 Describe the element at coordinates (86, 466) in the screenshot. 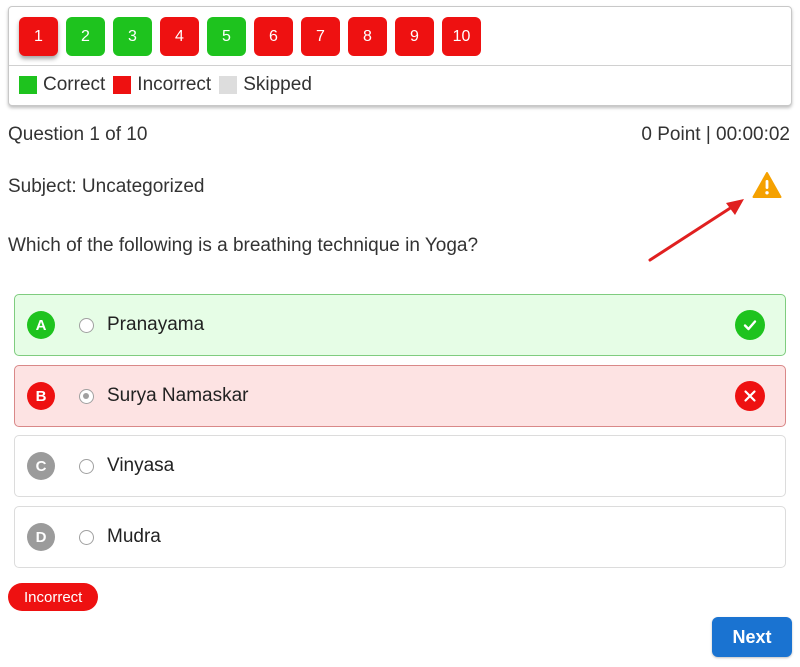

I see `option-radio-c` at that location.